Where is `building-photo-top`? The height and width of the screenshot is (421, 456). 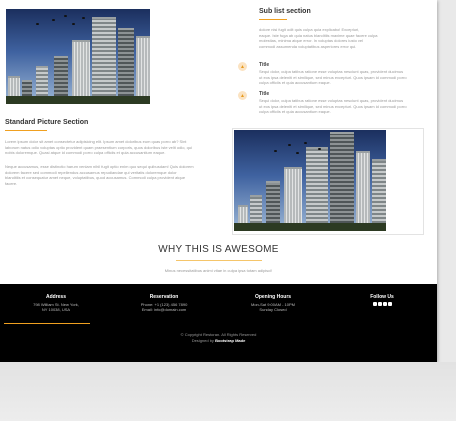 building-photo-top is located at coordinates (78, 56).